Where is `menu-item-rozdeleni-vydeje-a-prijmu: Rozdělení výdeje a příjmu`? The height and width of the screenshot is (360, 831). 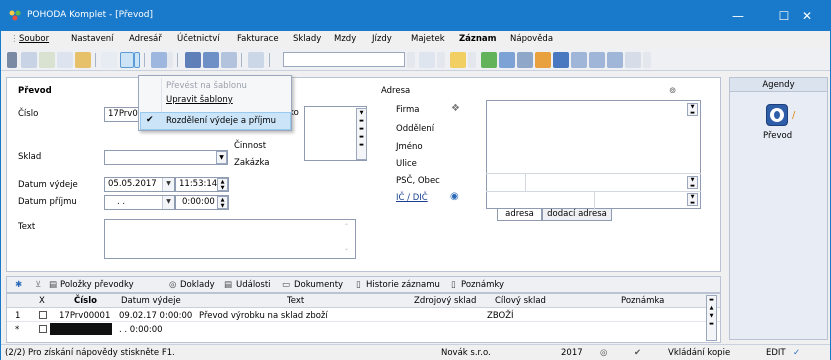 menu-item-rozdeleni-vydeje-a-prijmu: Rozdělení výdeje a příjmu is located at coordinates (221, 121).